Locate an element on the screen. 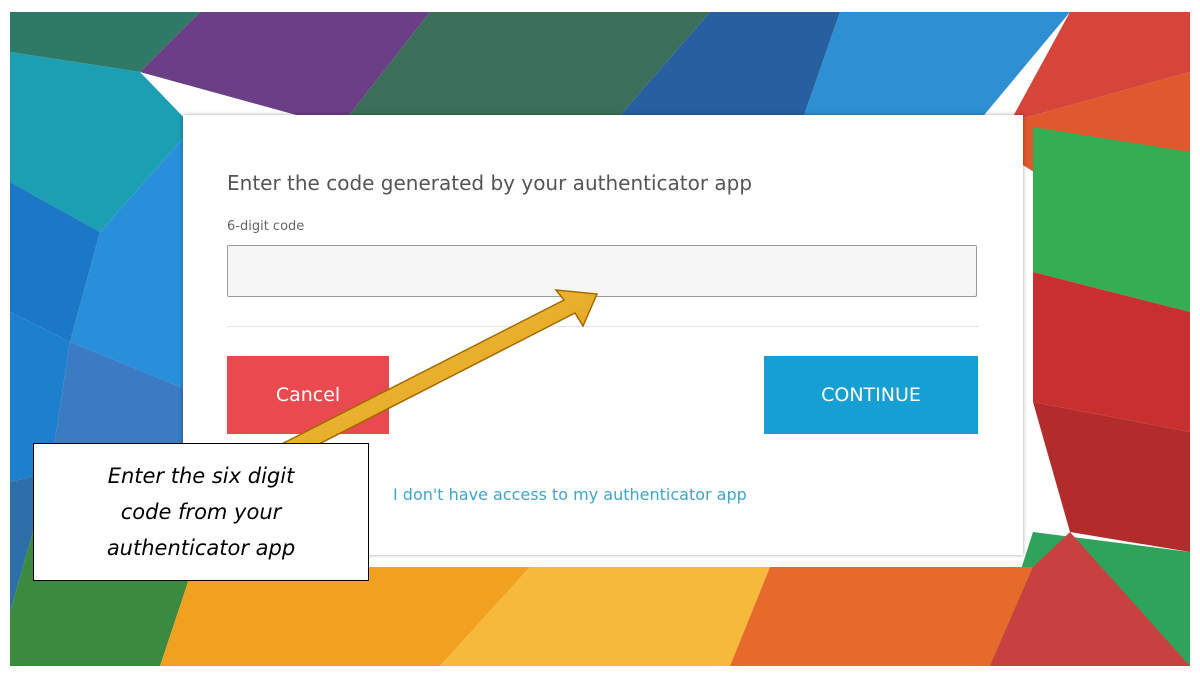 This screenshot has height=682, width=1200. callout-line-2: code from your is located at coordinates (201, 512).